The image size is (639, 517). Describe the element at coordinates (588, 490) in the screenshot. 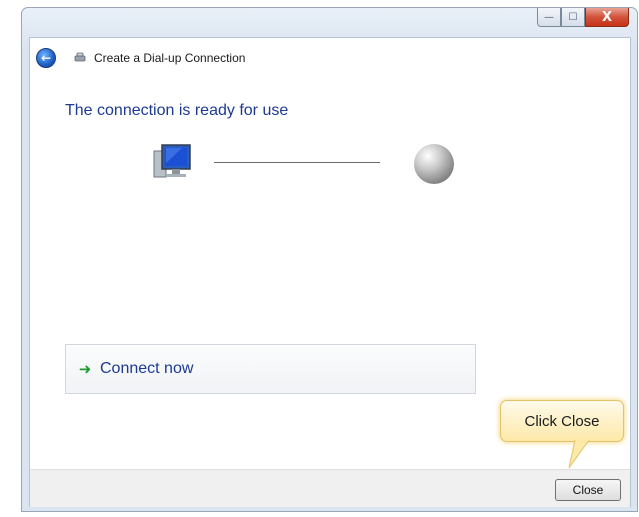

I see `close-button: Close` at that location.